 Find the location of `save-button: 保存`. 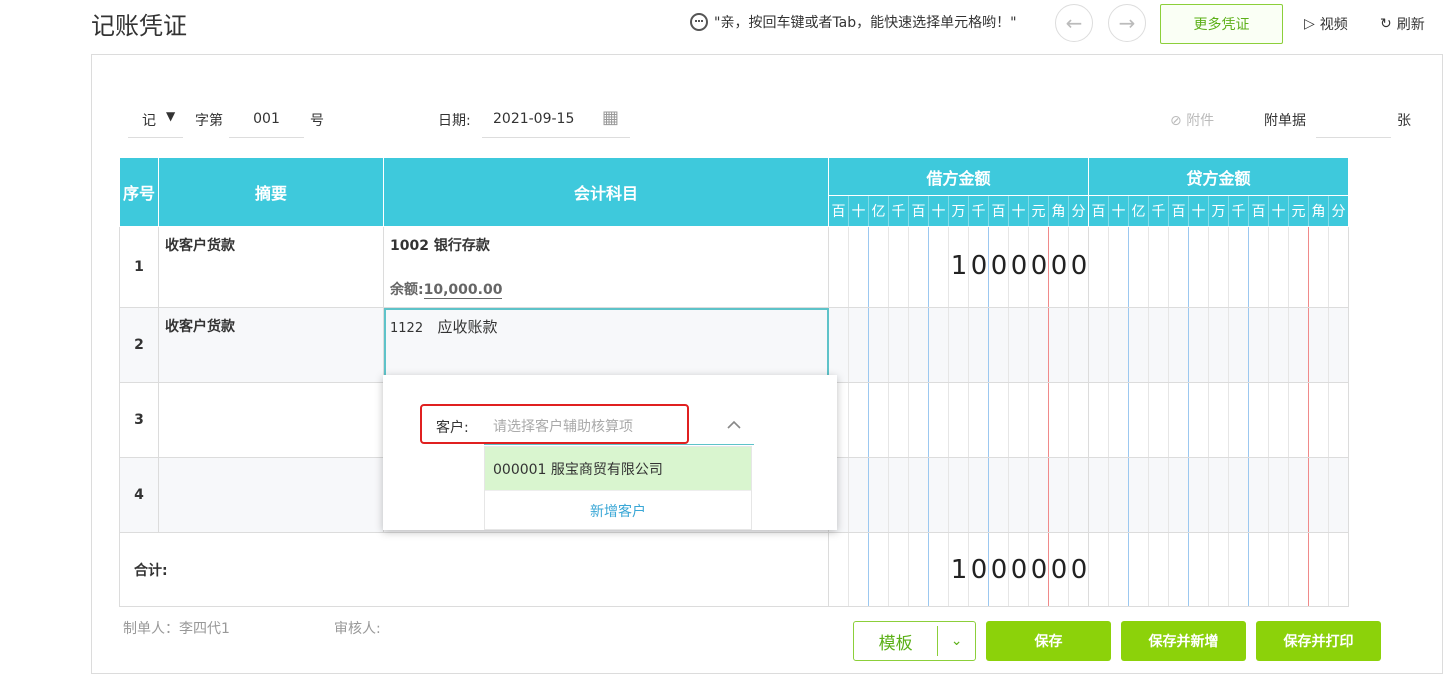

save-button: 保存 is located at coordinates (1048, 641).